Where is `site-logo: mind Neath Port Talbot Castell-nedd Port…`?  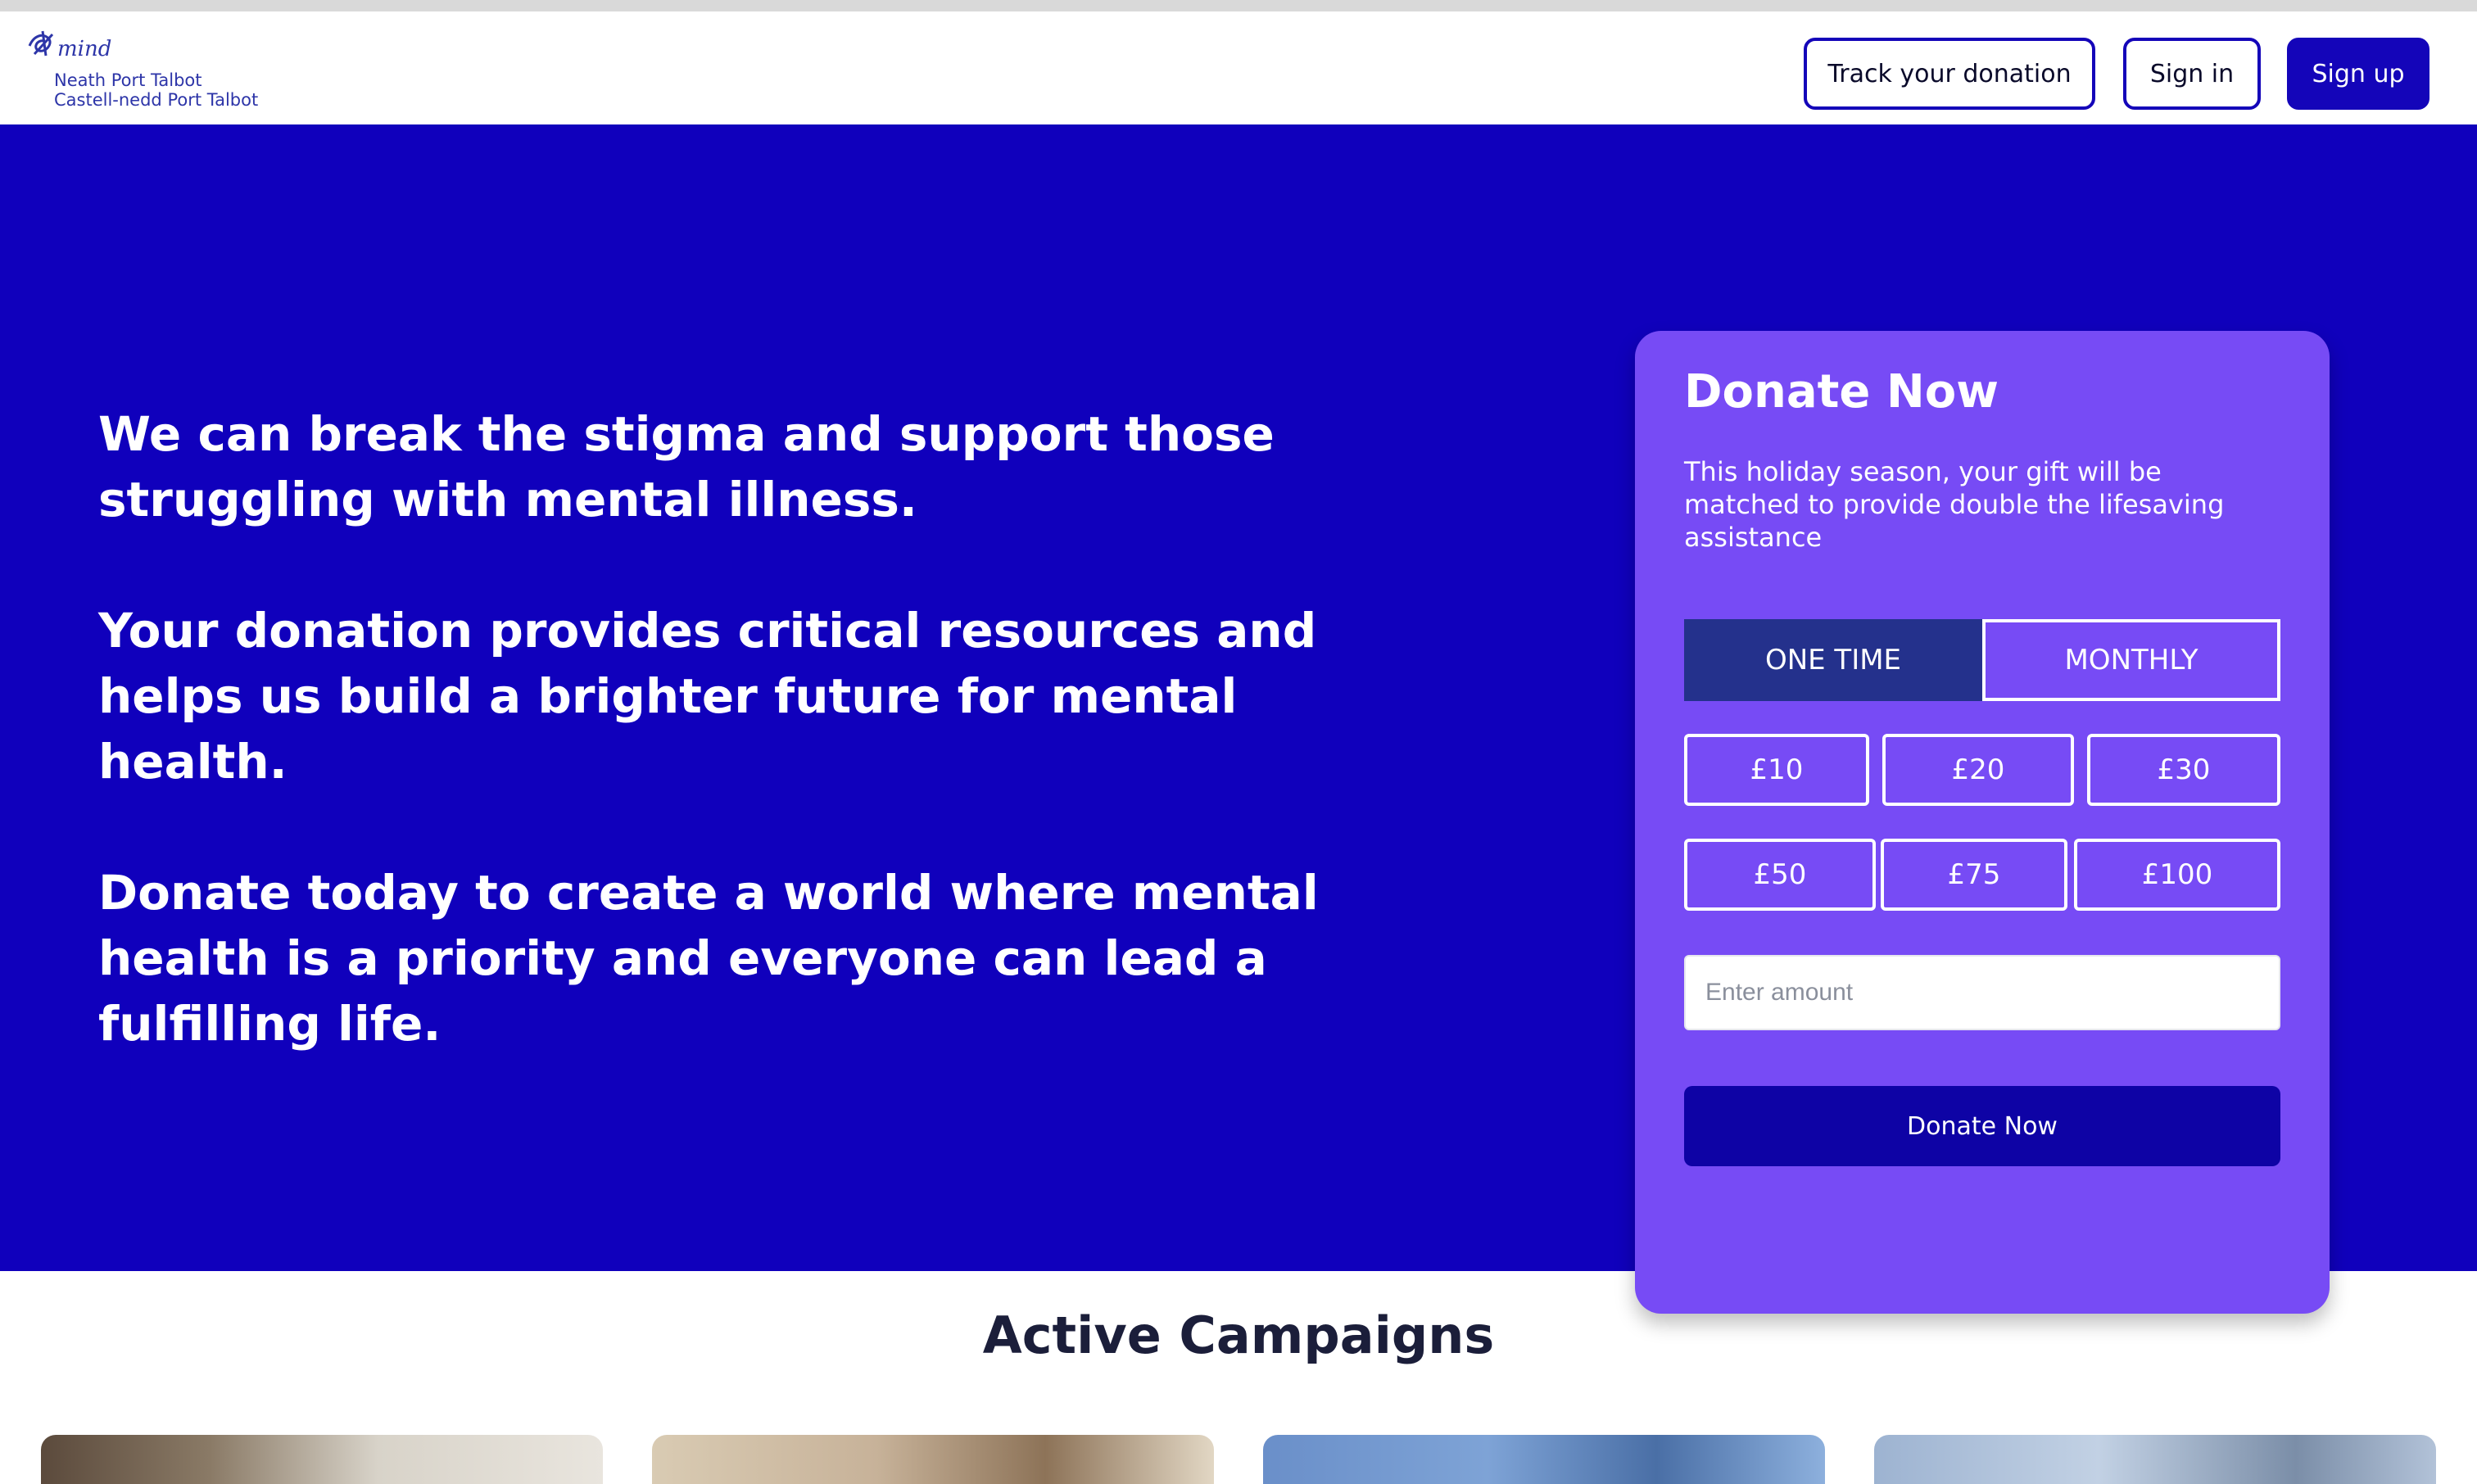
site-logo: mind Neath Port Talbot Castell-nedd Port… is located at coordinates (147, 69).